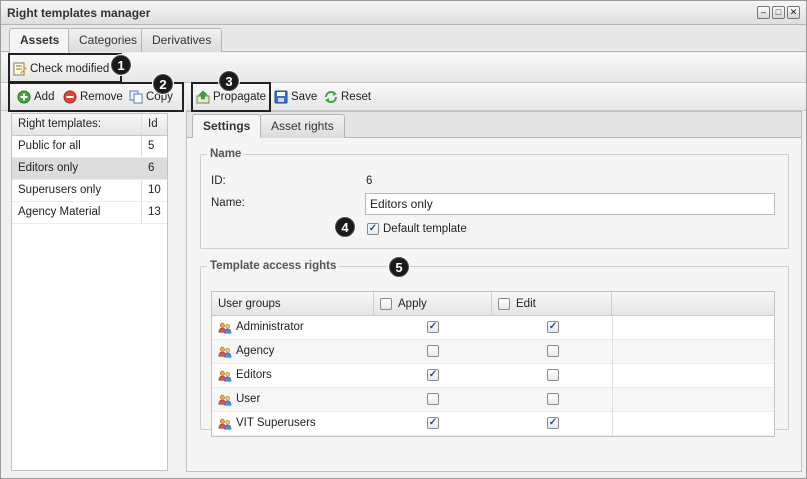  I want to click on propagate-icon, so click(203, 97).